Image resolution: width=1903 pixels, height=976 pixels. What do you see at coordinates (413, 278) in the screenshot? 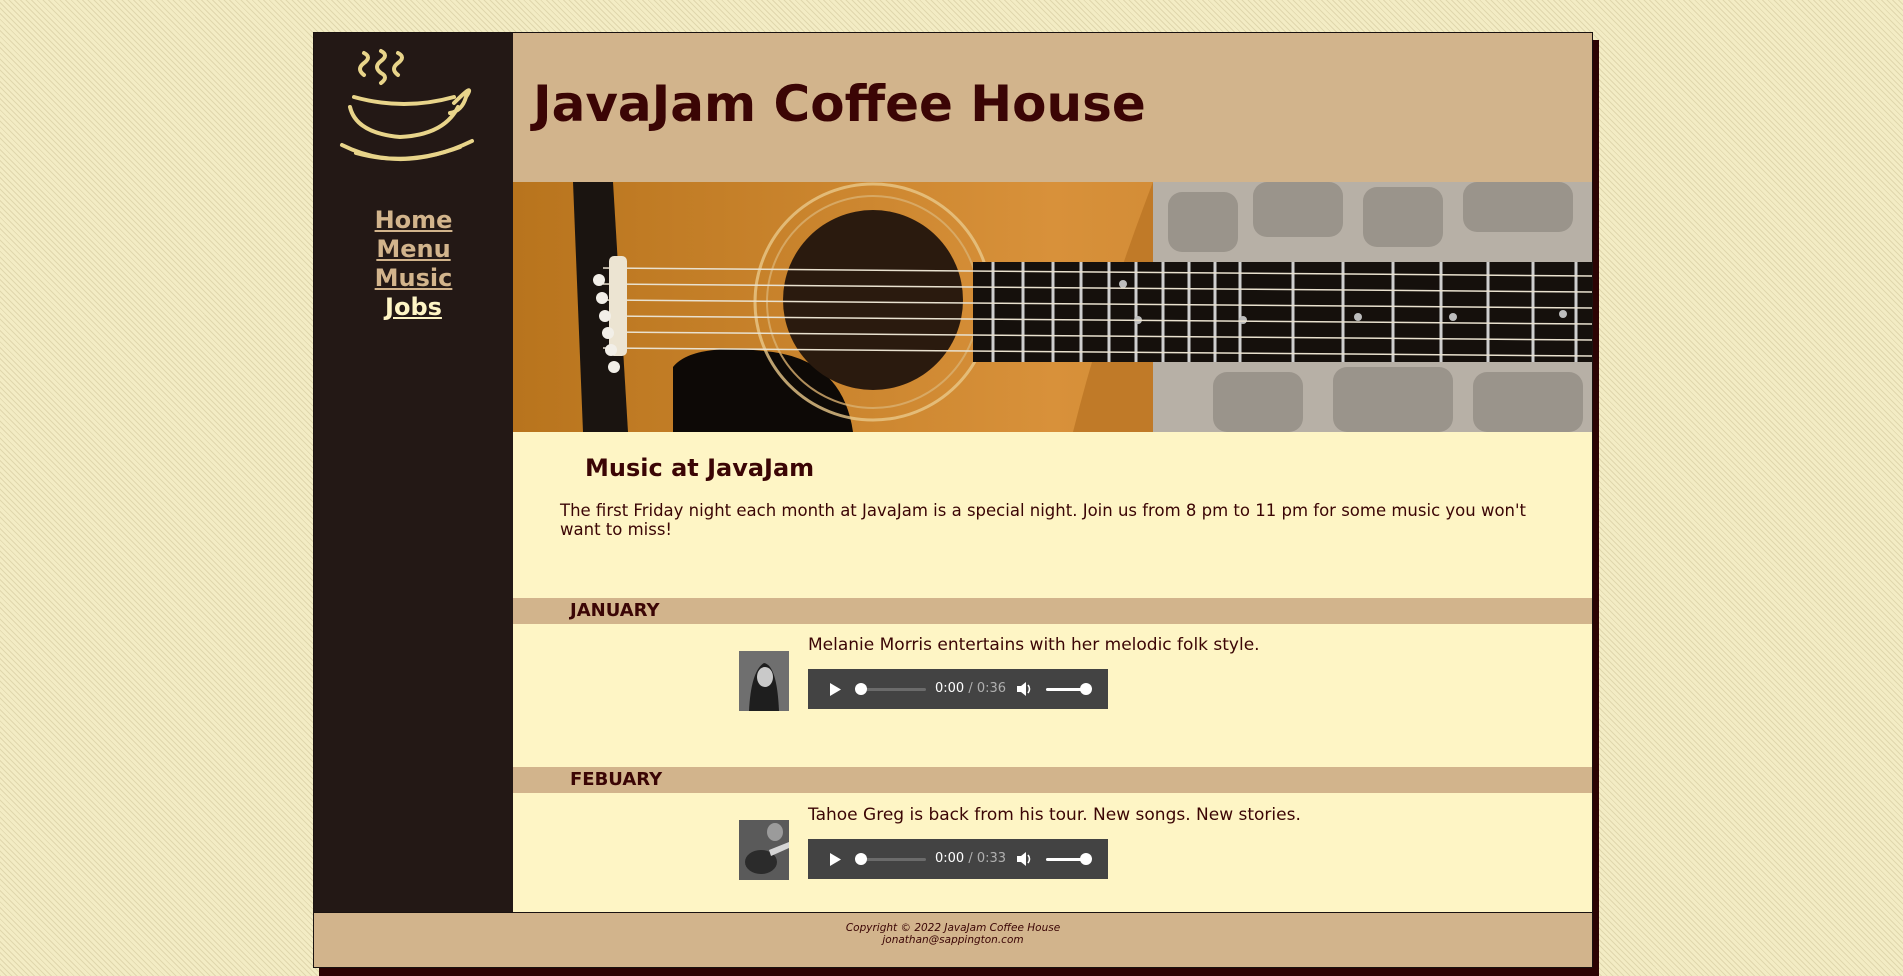
I see `nav-music-link: Music` at bounding box center [413, 278].